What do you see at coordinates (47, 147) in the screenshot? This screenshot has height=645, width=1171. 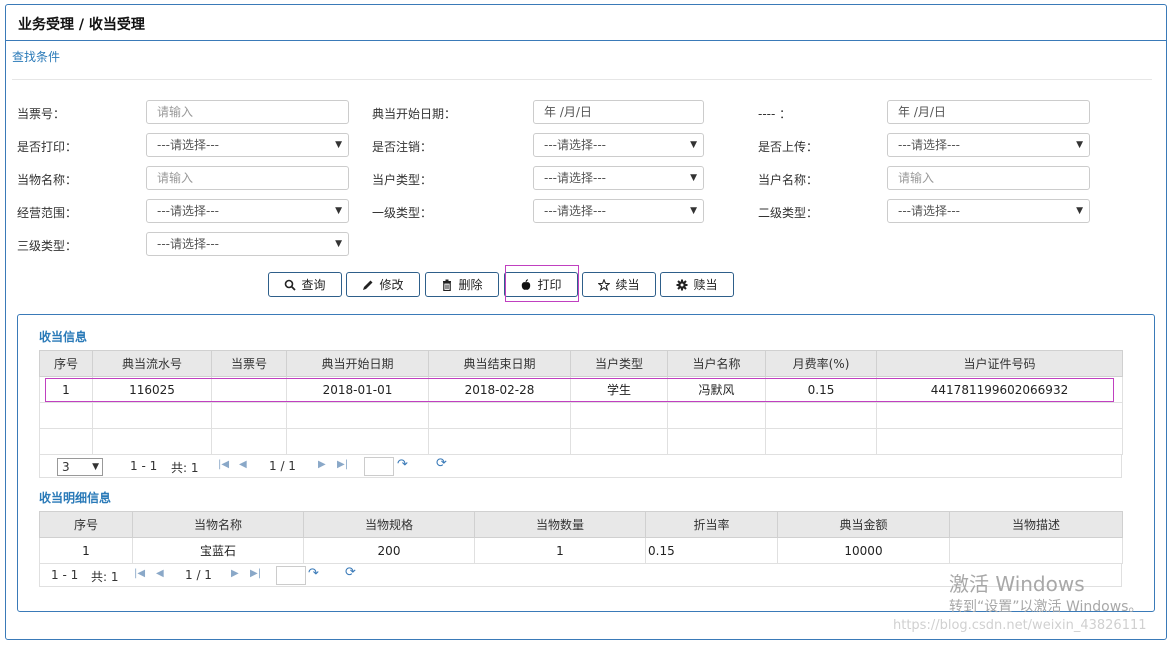 I see `printed-label: 是否打印：` at bounding box center [47, 147].